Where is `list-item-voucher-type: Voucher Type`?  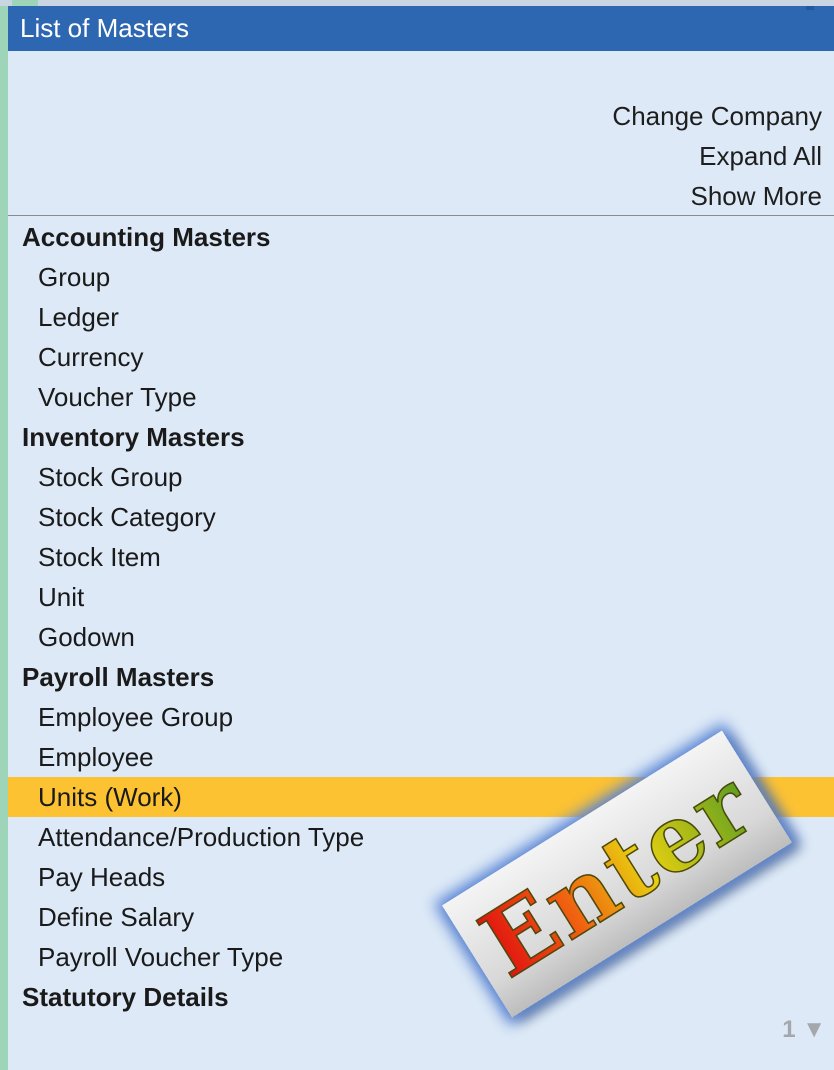
list-item-voucher-type: Voucher Type is located at coordinates (421, 397).